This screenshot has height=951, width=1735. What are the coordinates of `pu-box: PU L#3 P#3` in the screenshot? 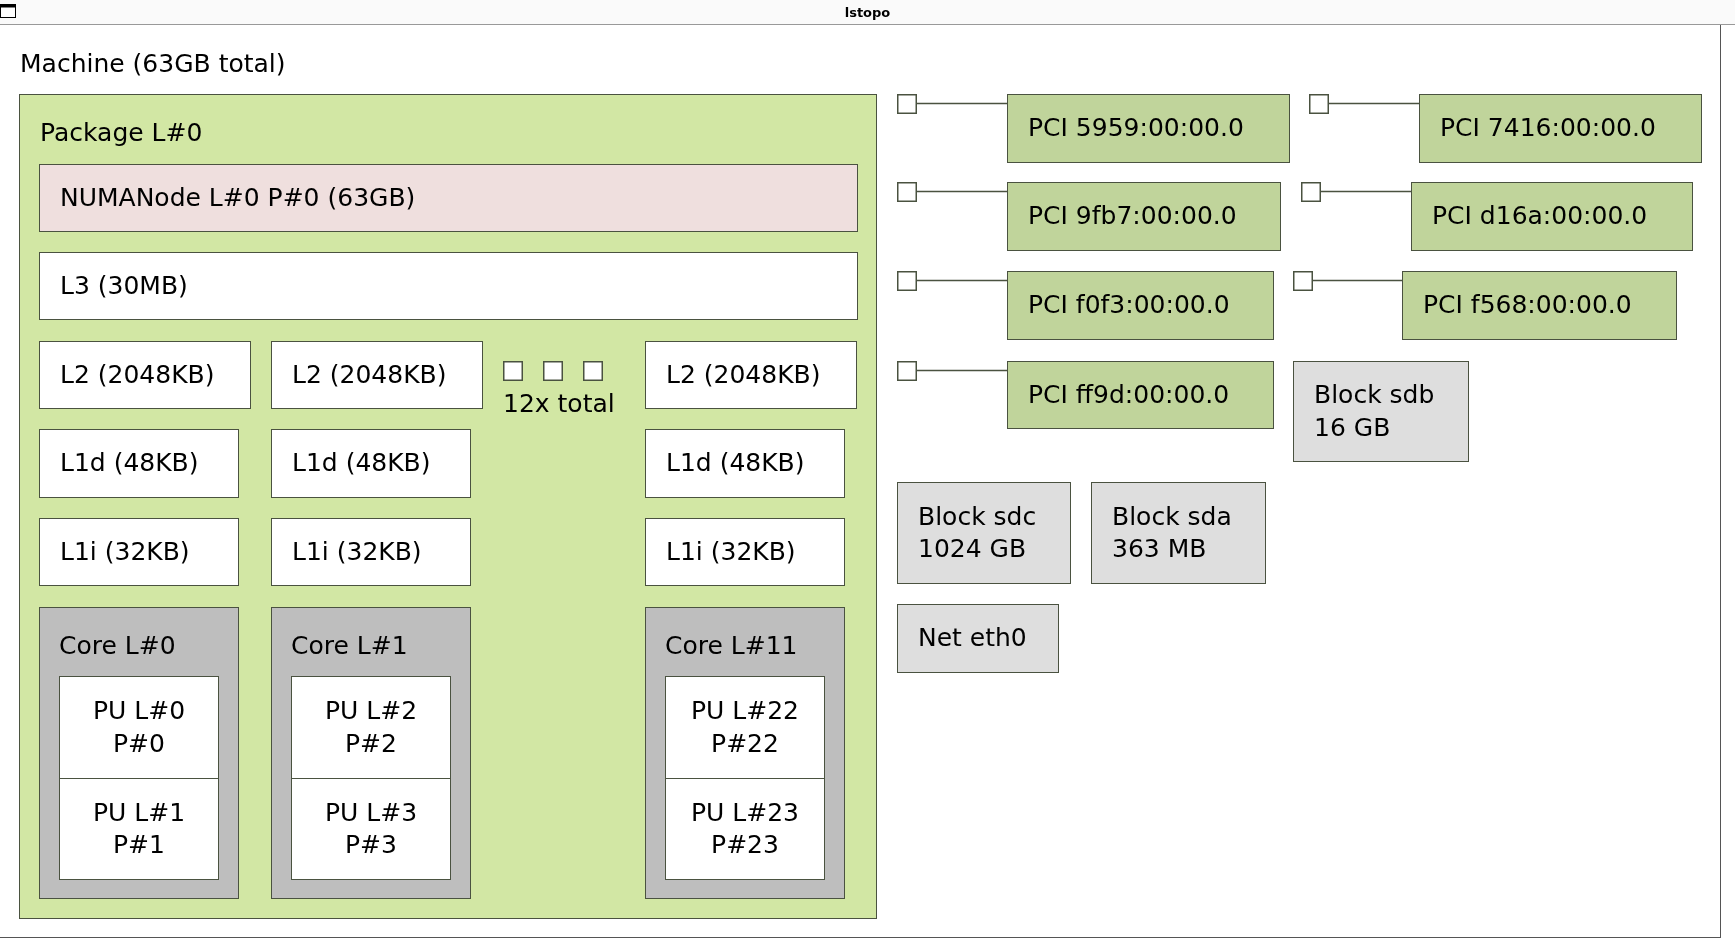 It's located at (371, 829).